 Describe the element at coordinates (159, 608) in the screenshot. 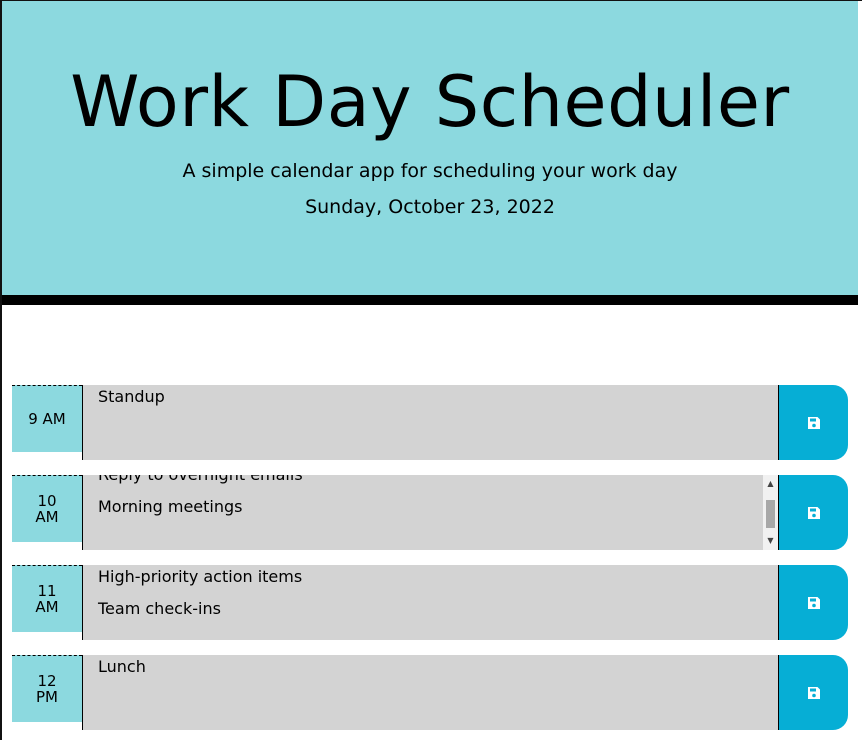

I see `task-line: Team check-ins` at that location.